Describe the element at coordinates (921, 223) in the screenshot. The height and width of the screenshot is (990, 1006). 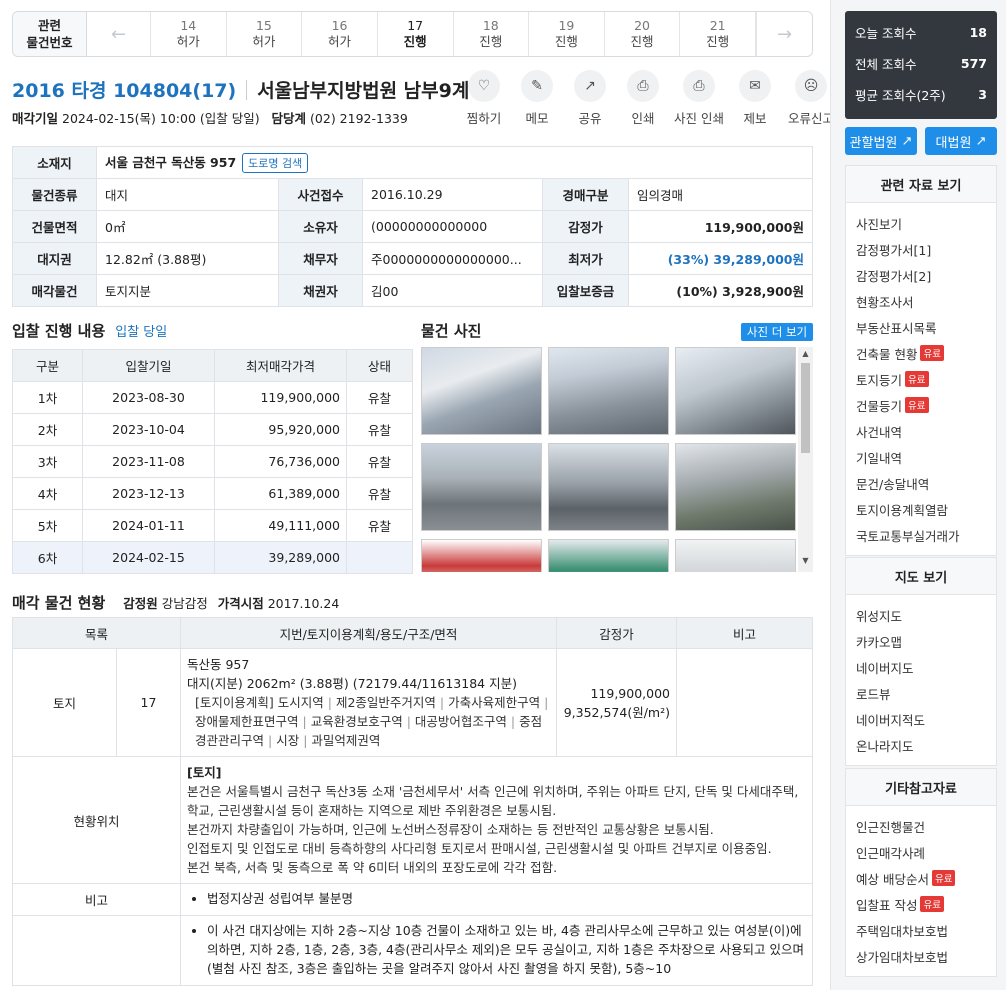
I see `reference-item: 사진보기` at that location.